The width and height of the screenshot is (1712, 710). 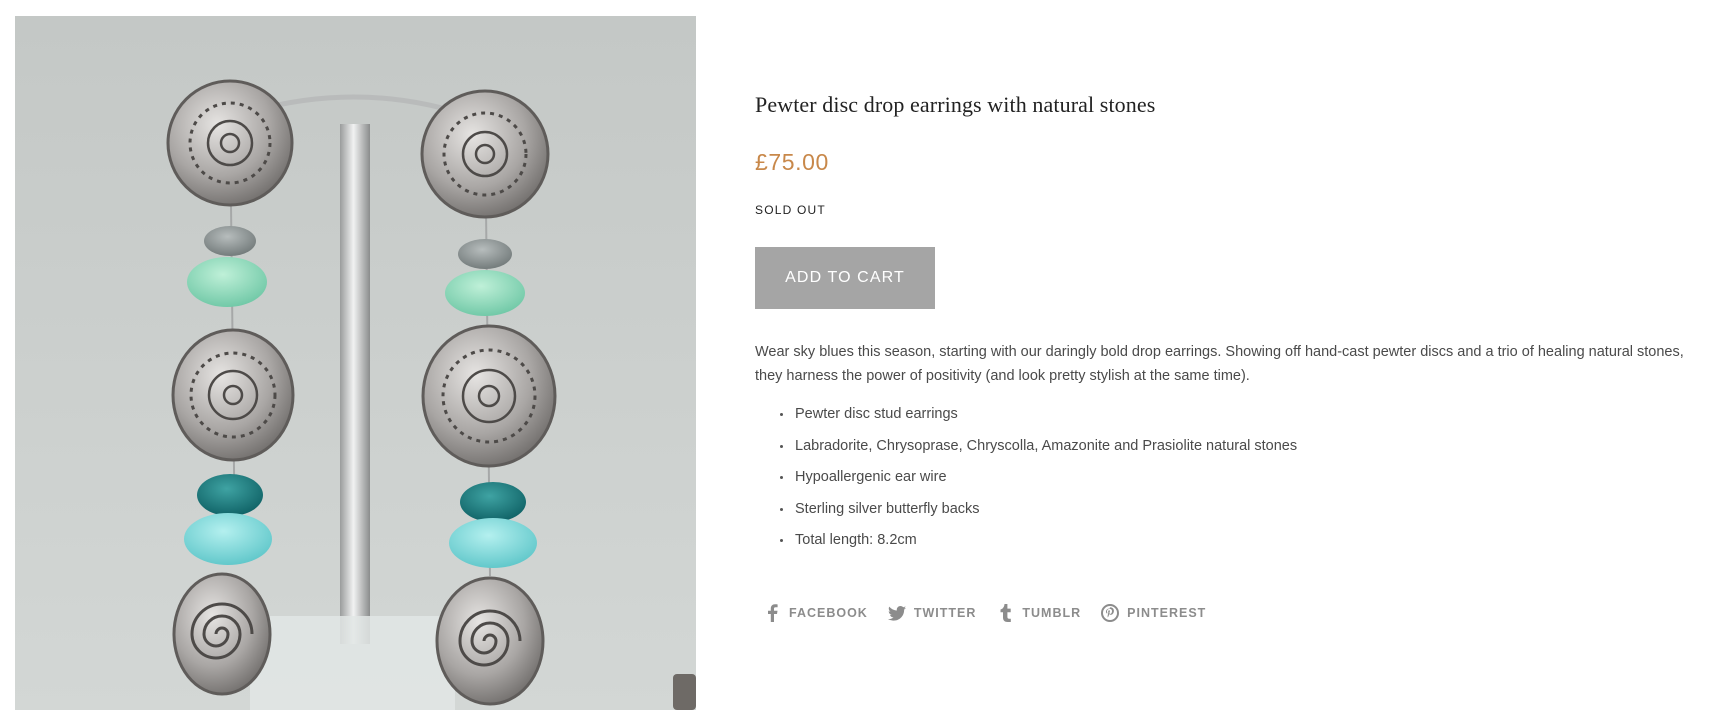 What do you see at coordinates (772, 613) in the screenshot?
I see `facebook-icon` at bounding box center [772, 613].